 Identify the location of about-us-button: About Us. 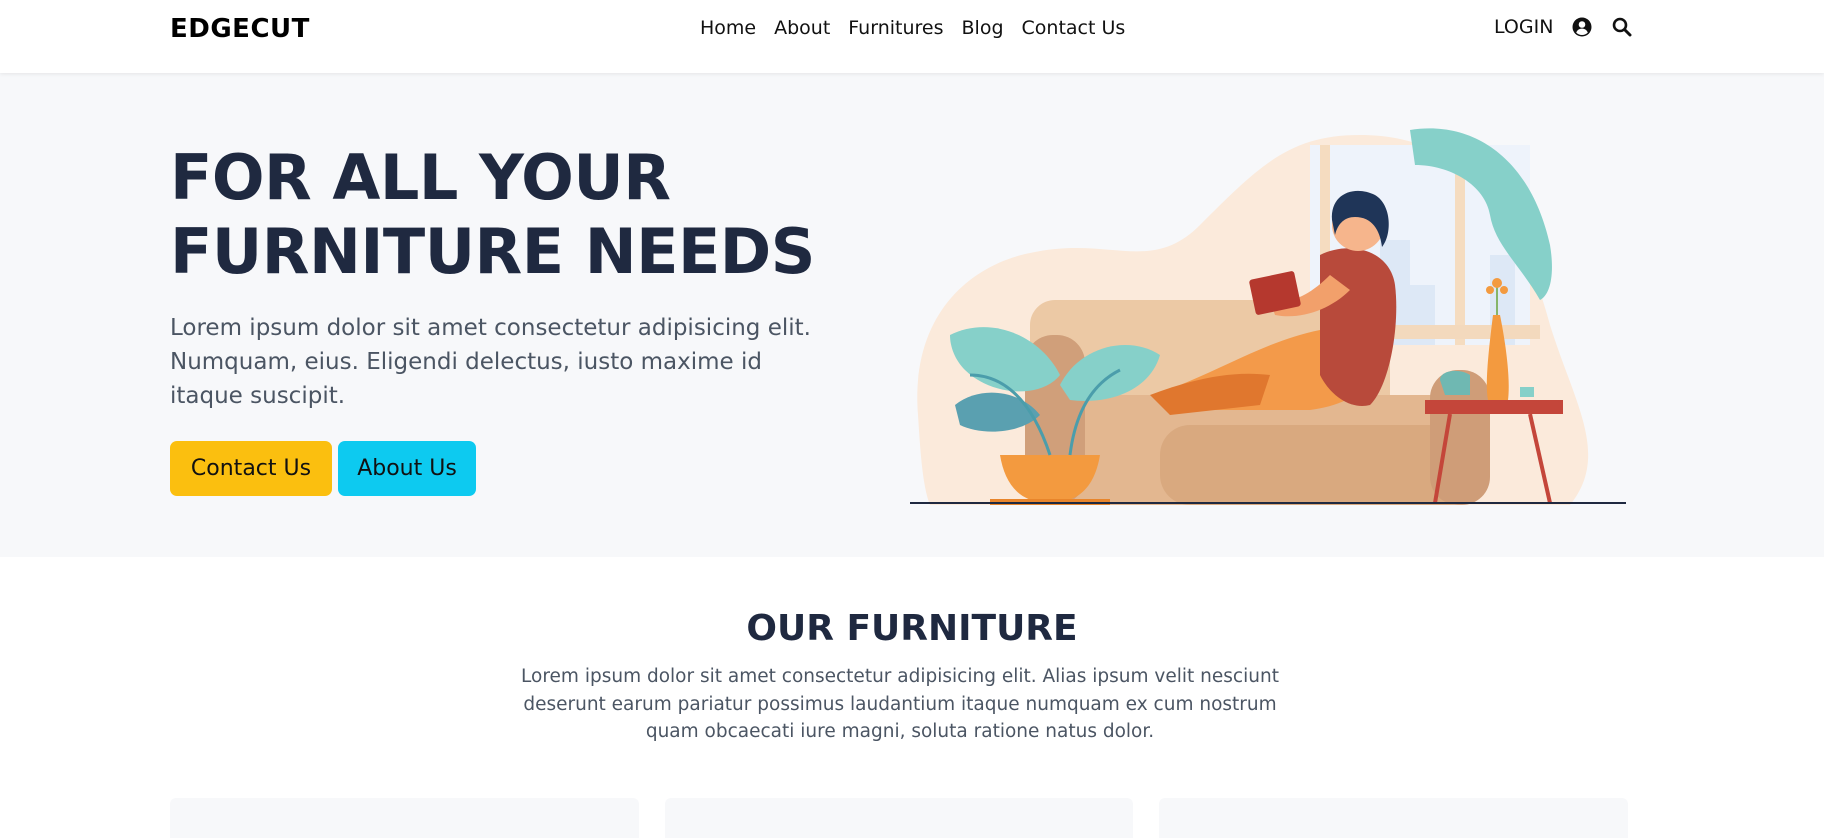
(407, 468).